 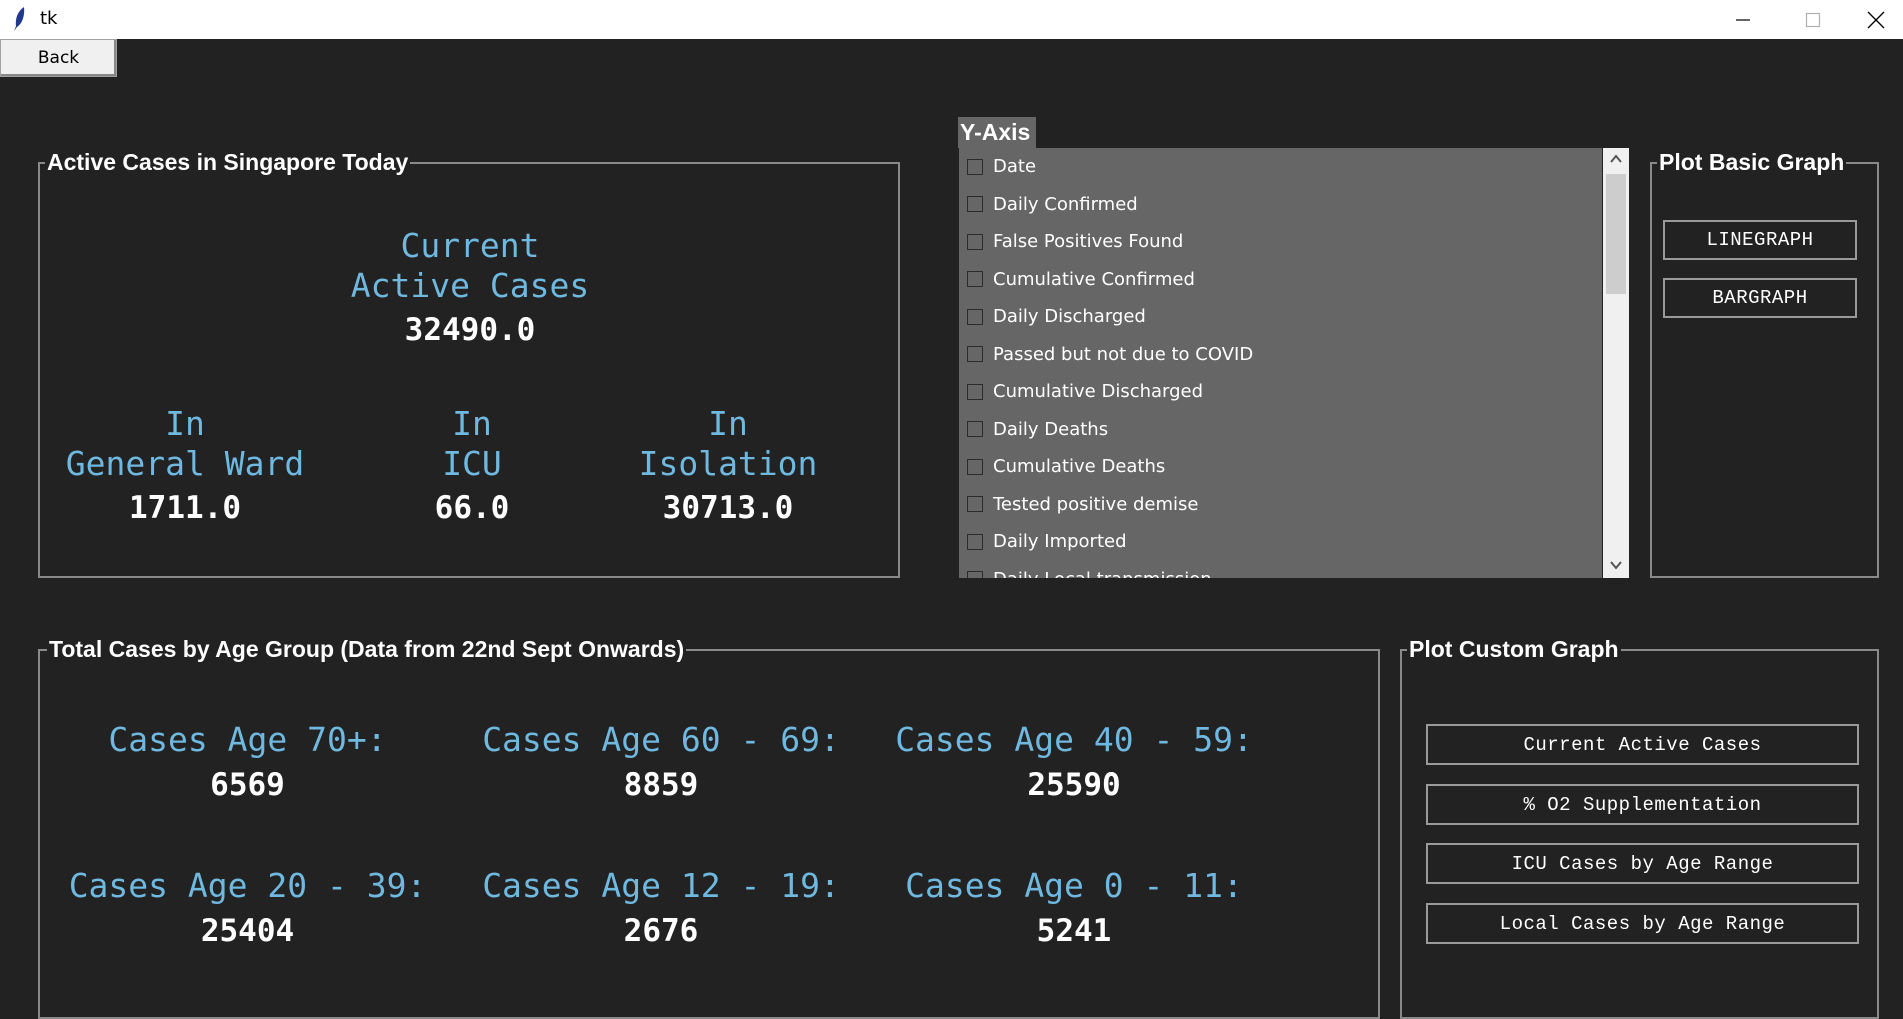 What do you see at coordinates (470, 330) in the screenshot?
I see `current-active-value: 32490.0` at bounding box center [470, 330].